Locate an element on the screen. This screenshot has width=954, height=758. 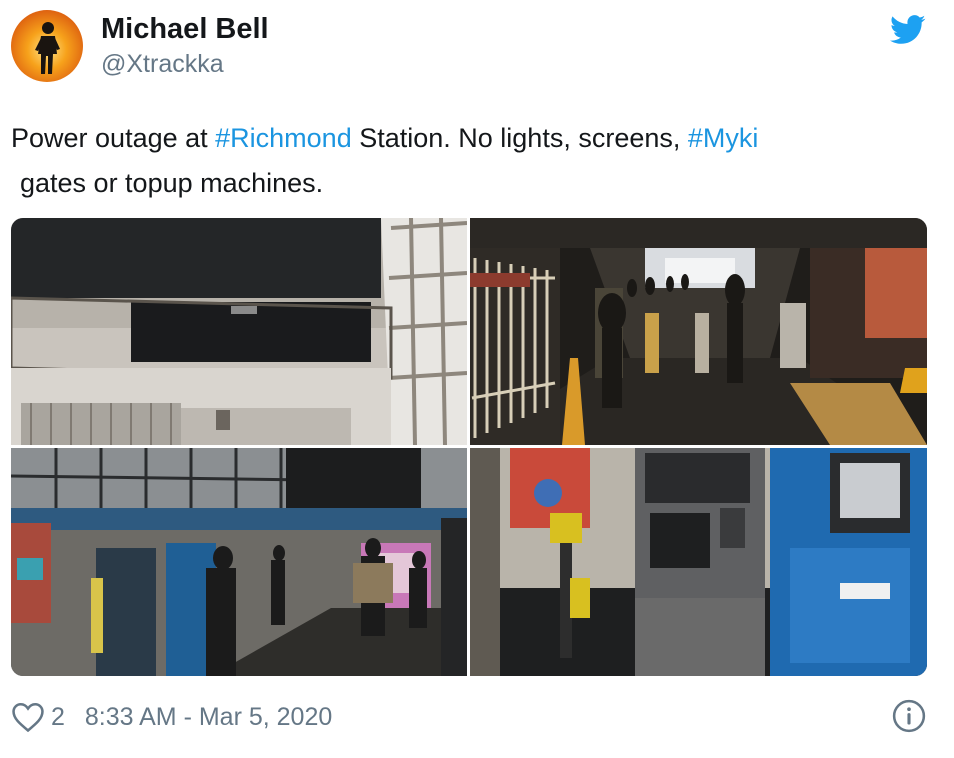
info-icon is located at coordinates (909, 716).